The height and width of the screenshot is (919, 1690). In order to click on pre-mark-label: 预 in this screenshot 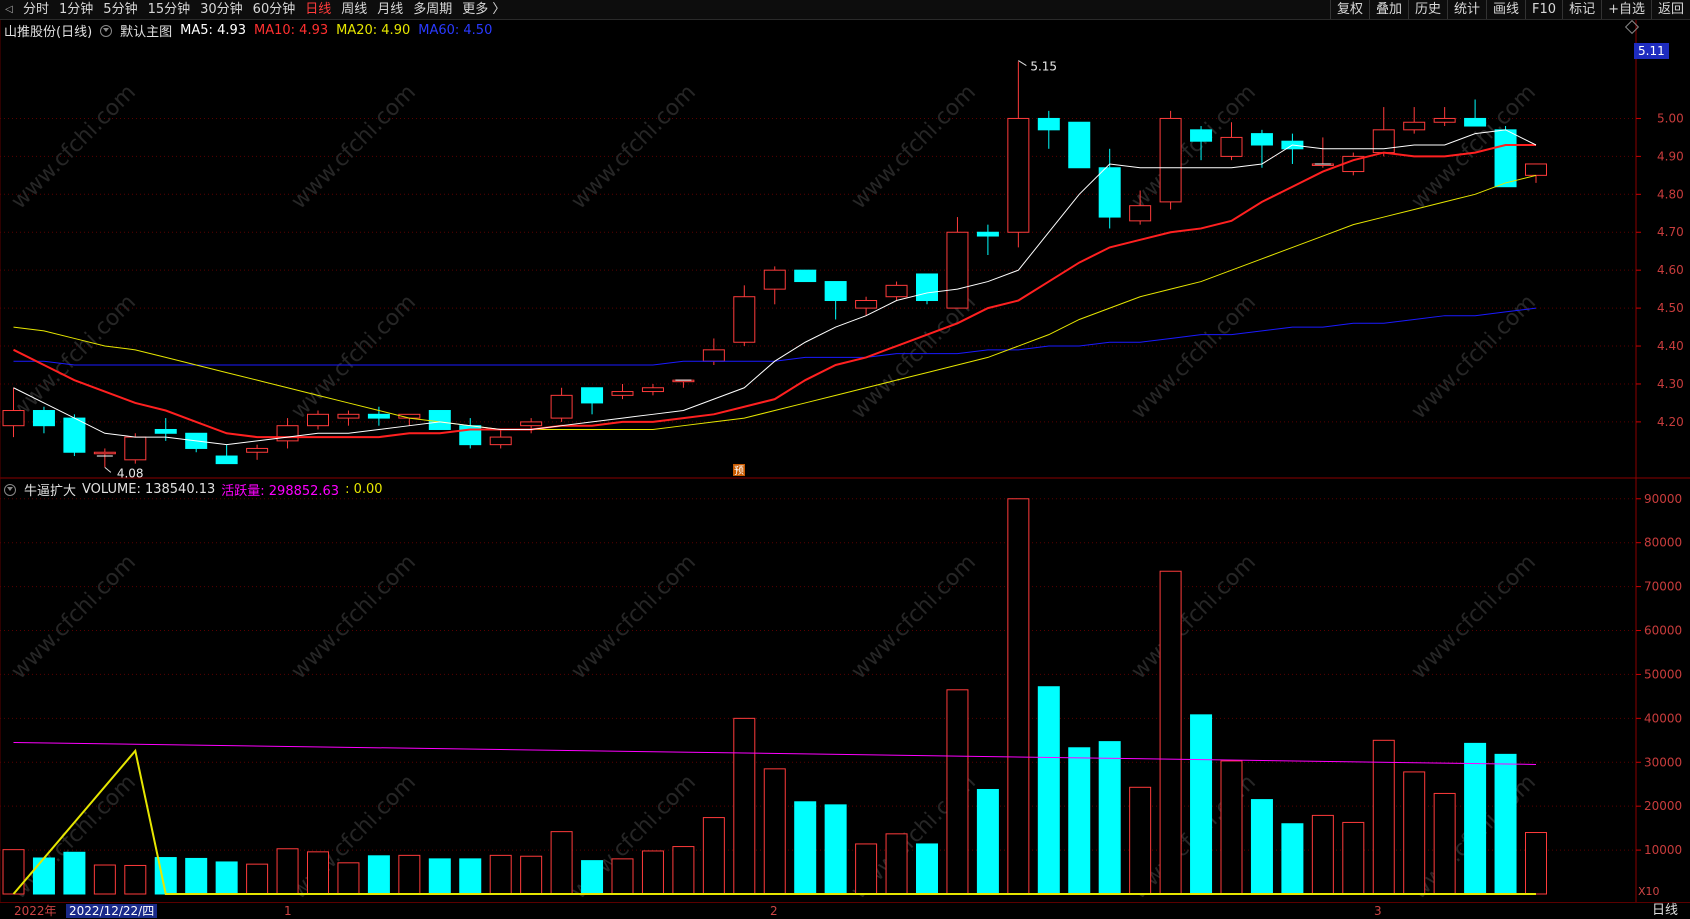, I will do `click(739, 471)`.